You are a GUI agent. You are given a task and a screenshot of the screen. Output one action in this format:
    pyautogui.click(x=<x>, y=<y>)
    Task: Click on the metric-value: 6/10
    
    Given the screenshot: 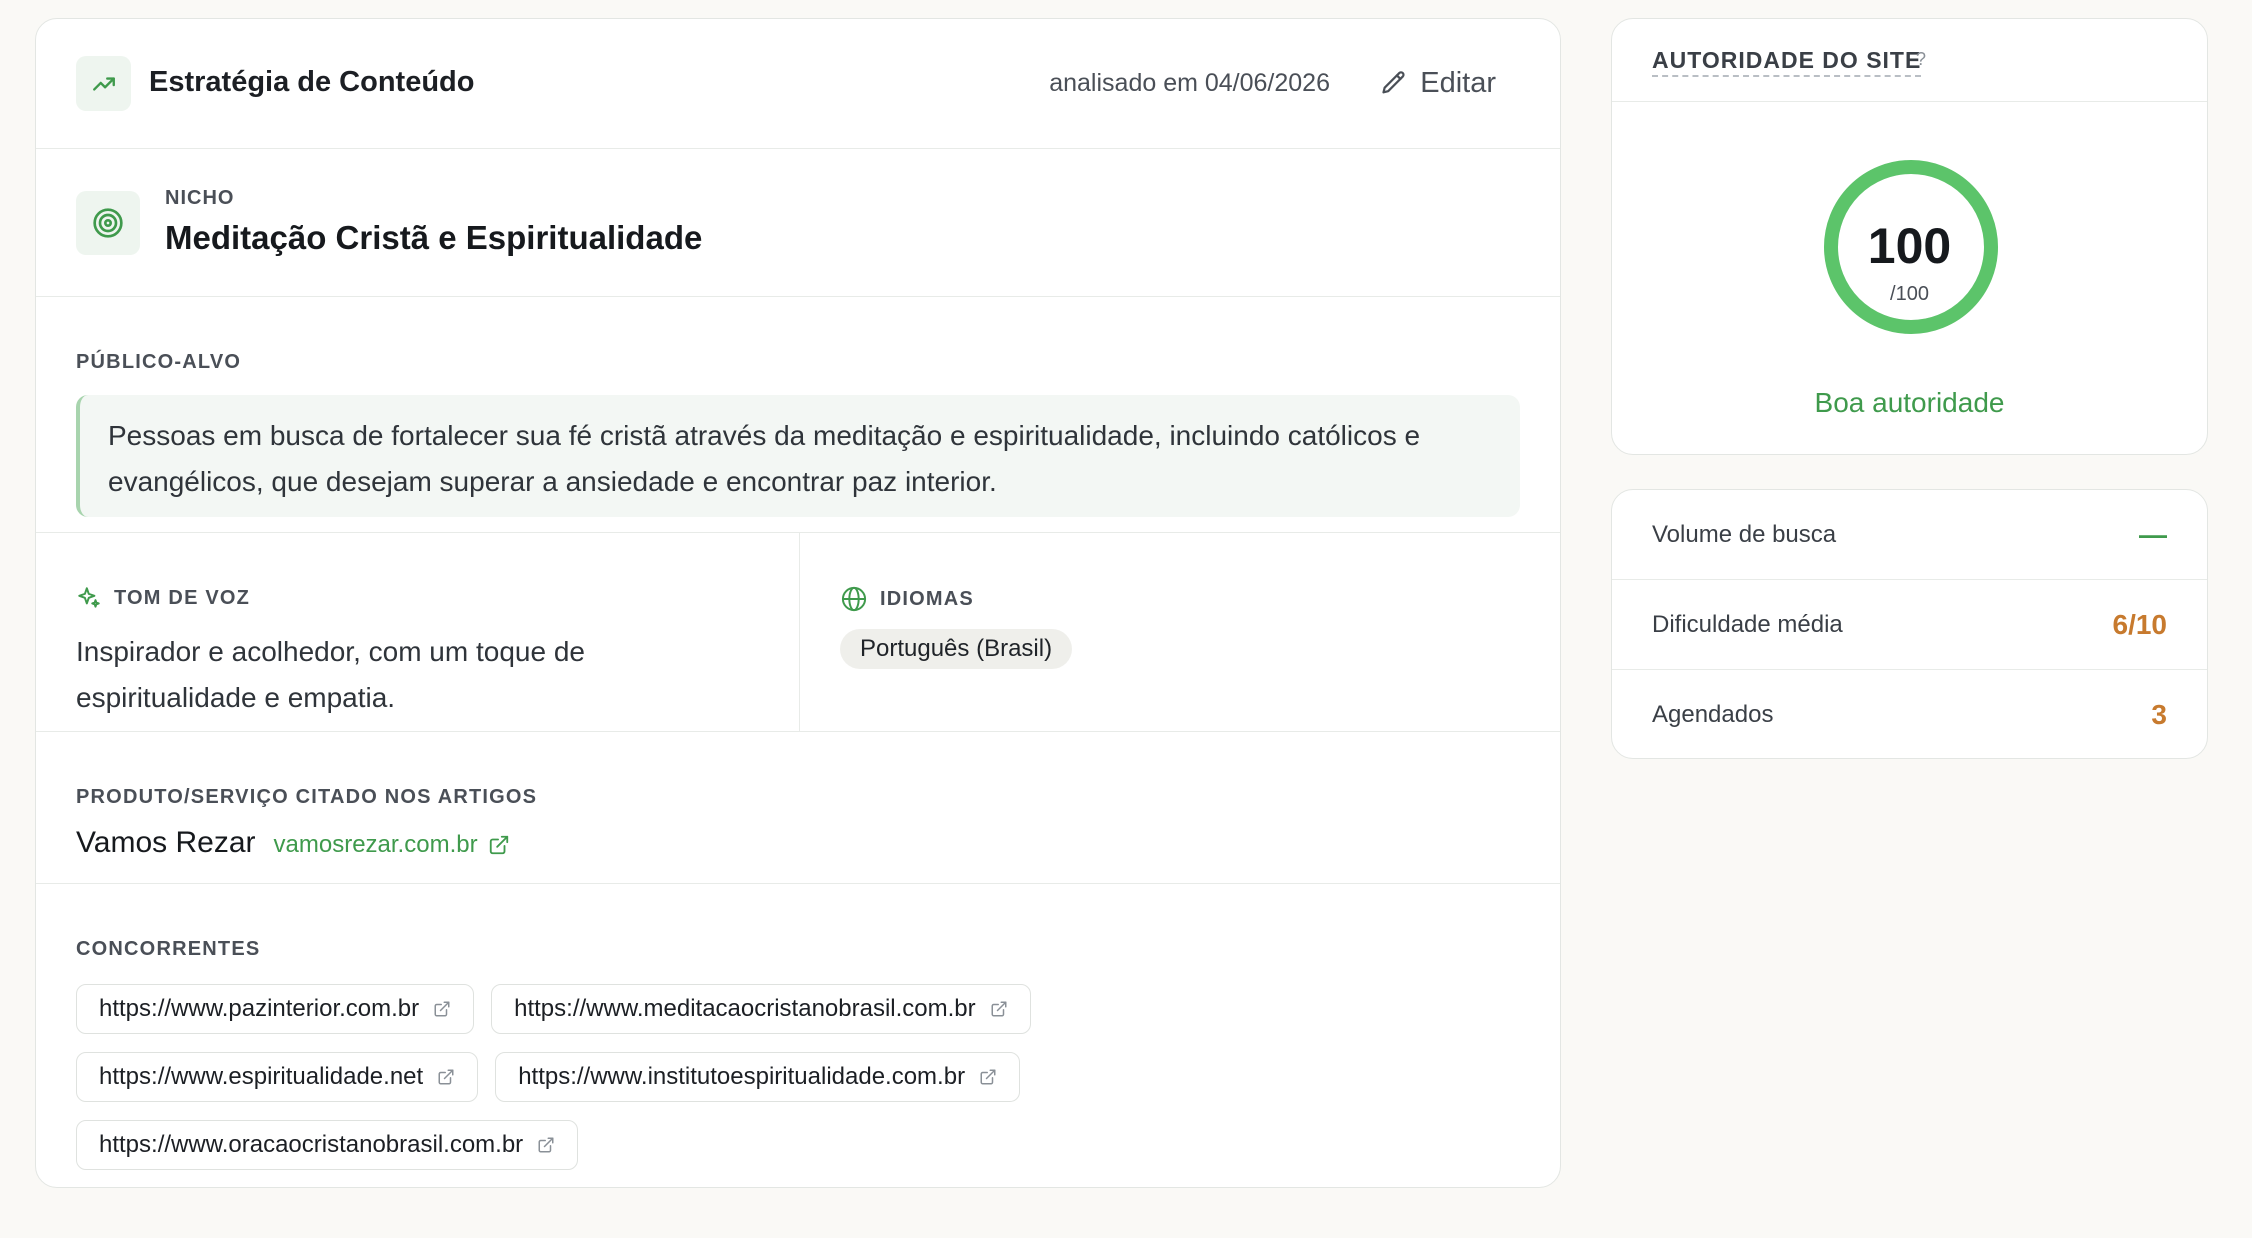 What is the action you would take?
    pyautogui.click(x=2140, y=624)
    